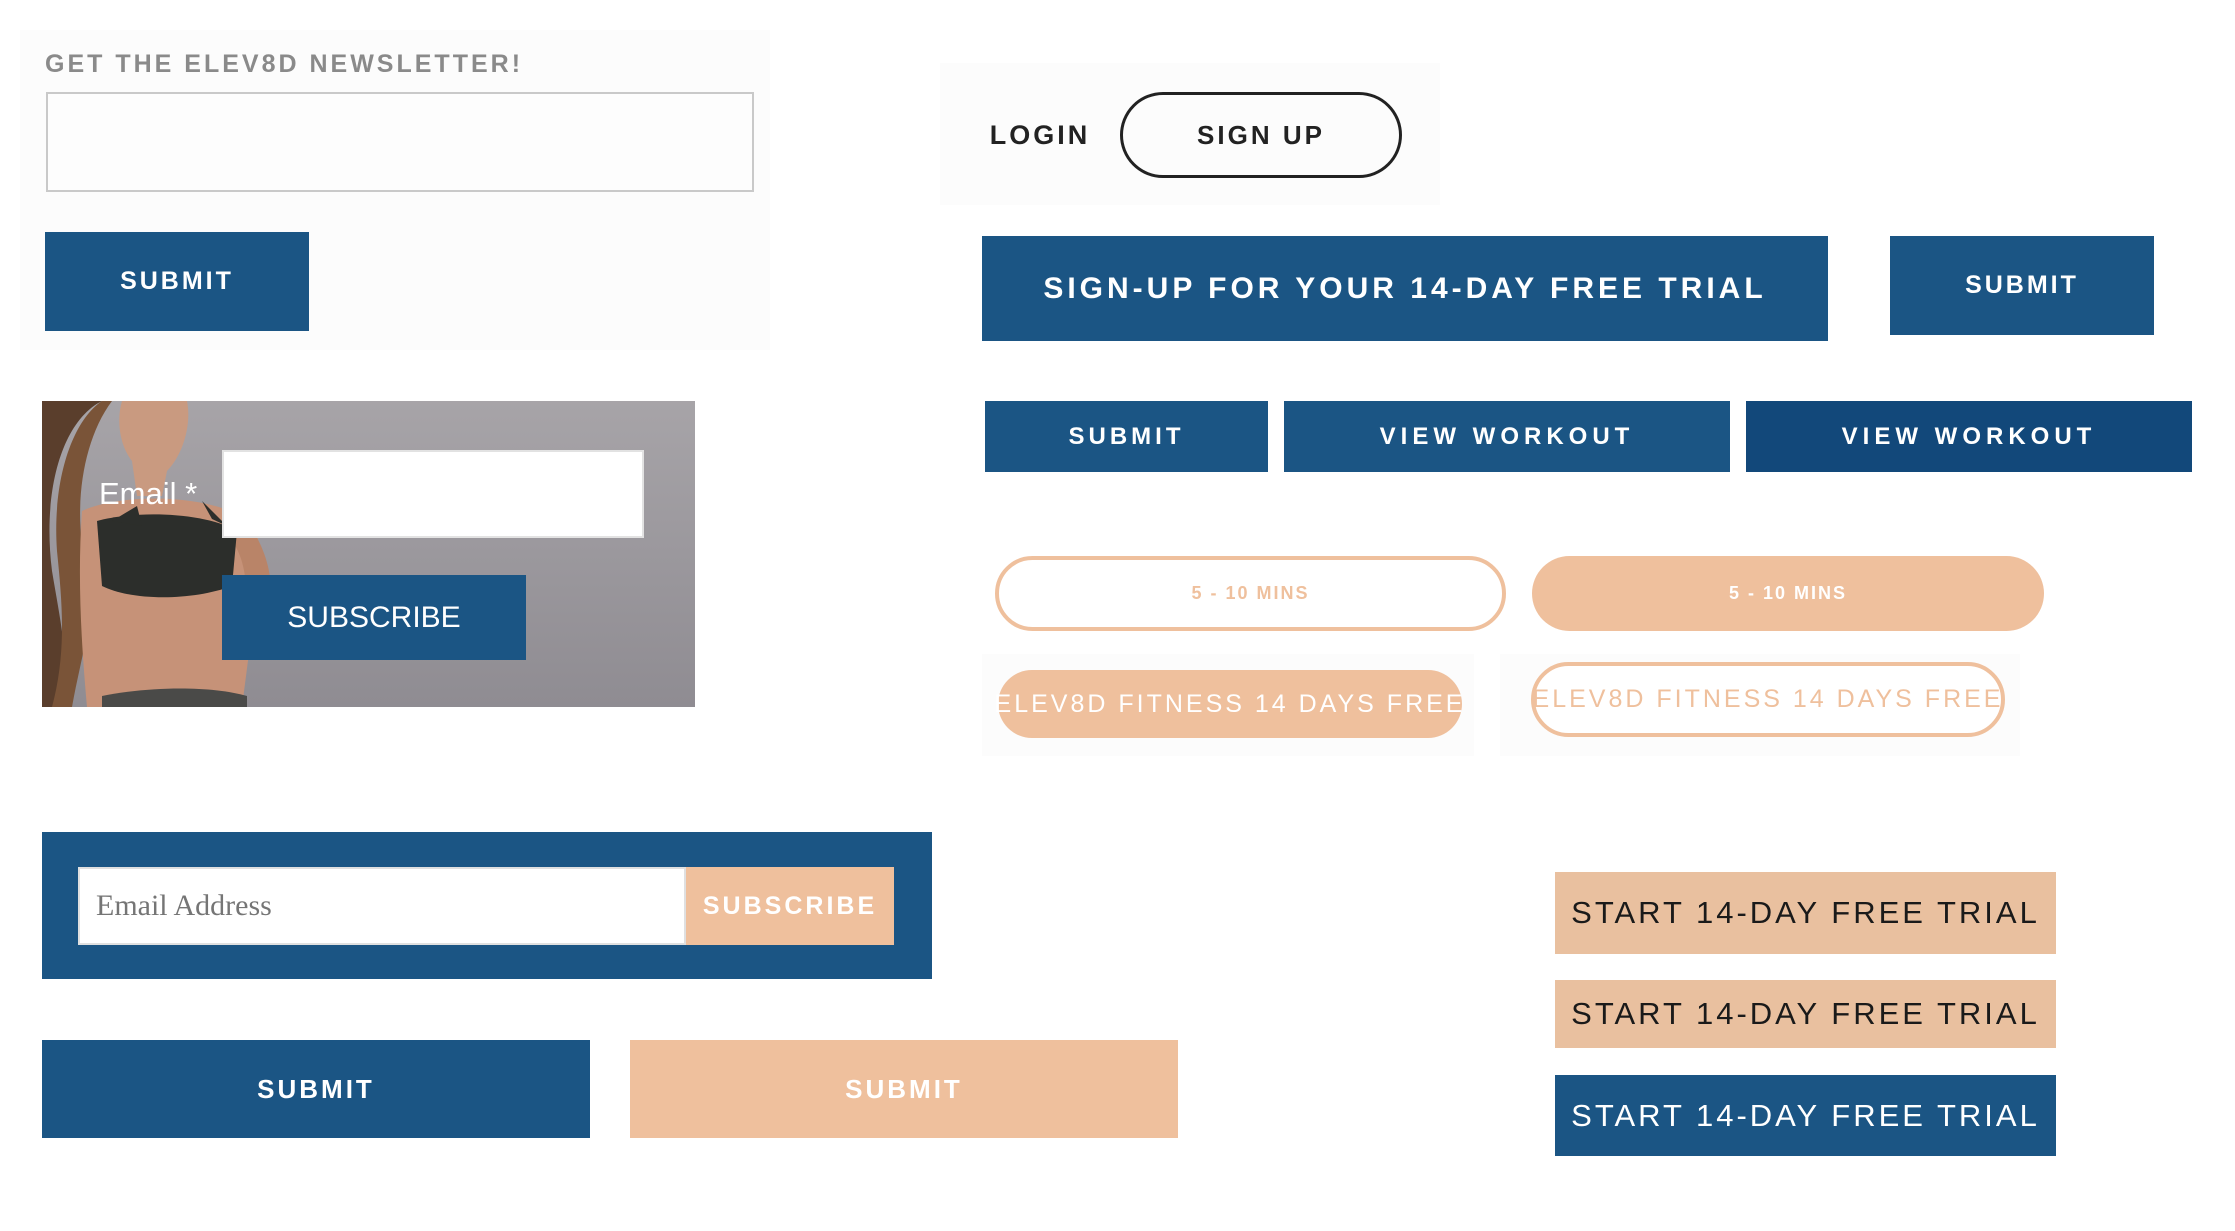 Image resolution: width=2235 pixels, height=1231 pixels. What do you see at coordinates (1405, 288) in the screenshot?
I see `free-trial-signup-button: SIGN-UP FOR YOUR 14-DAY FREE TRIAL` at bounding box center [1405, 288].